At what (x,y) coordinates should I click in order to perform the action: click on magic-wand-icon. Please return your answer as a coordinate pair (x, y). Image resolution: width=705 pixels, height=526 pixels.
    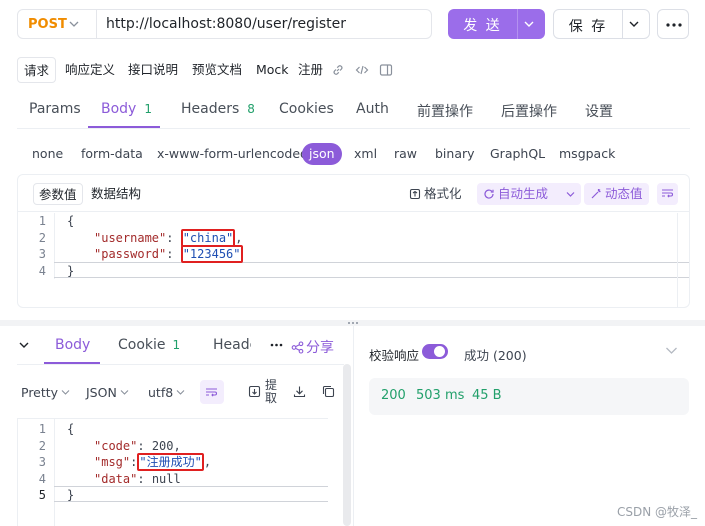
    Looking at the image, I should click on (596, 194).